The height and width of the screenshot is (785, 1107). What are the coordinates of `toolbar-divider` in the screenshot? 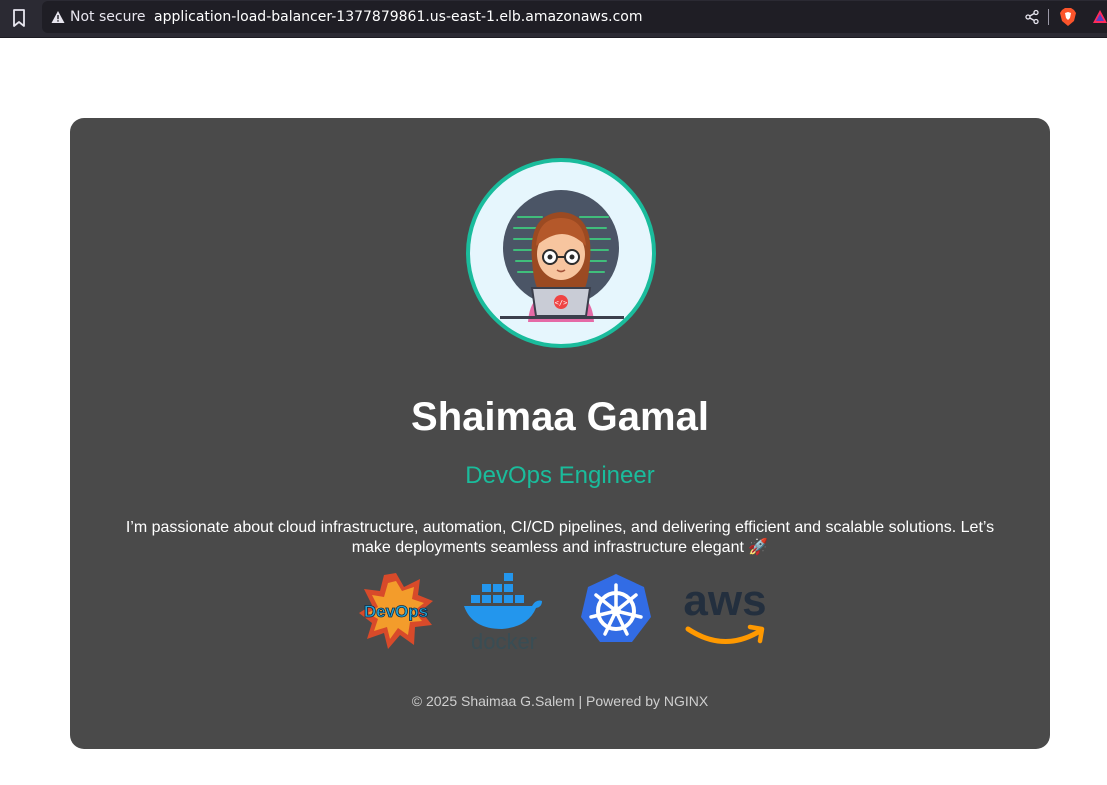 It's located at (1048, 17).